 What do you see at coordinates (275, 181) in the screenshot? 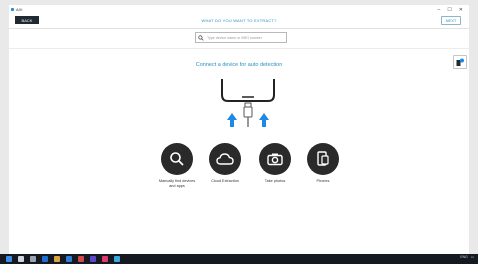
I see `option-label: Take photos` at bounding box center [275, 181].